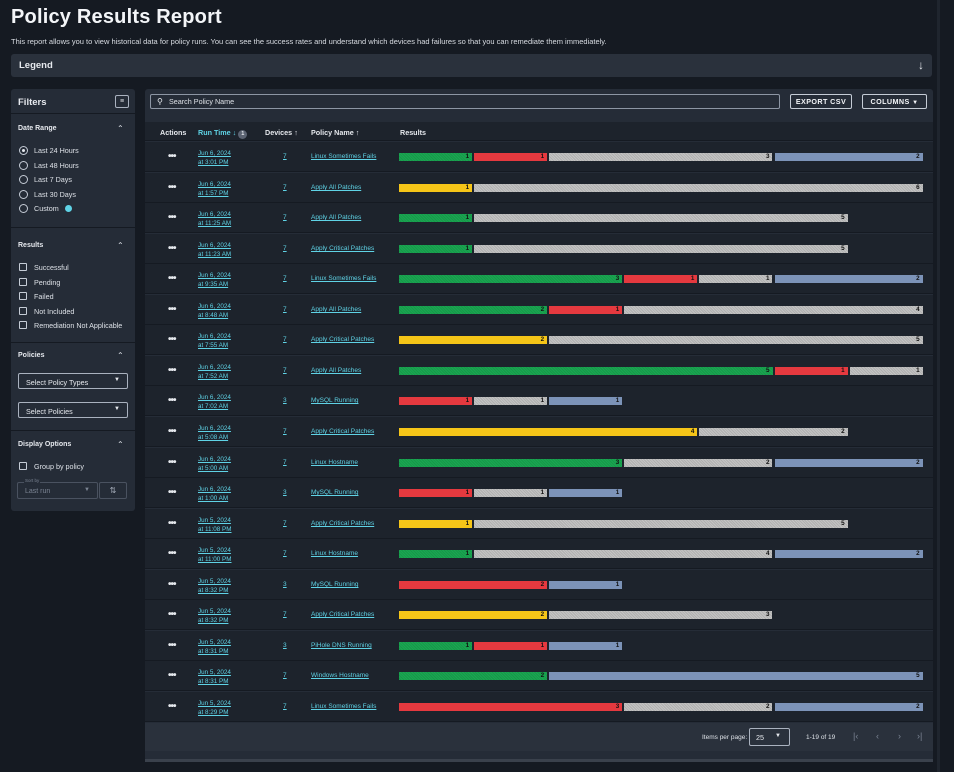  Describe the element at coordinates (340, 675) in the screenshot. I see `policy-name-link: Windows Hostname` at that location.